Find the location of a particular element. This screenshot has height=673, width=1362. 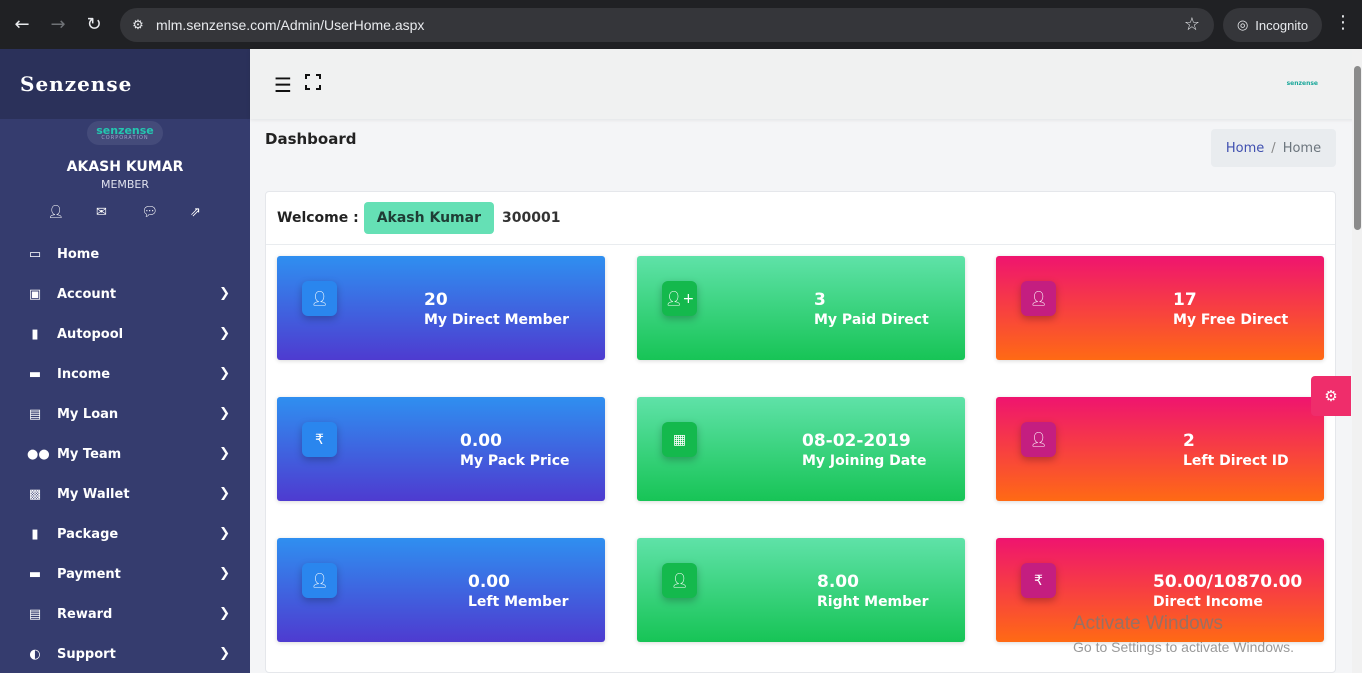

sidebar-item-label: Support is located at coordinates (86, 654).